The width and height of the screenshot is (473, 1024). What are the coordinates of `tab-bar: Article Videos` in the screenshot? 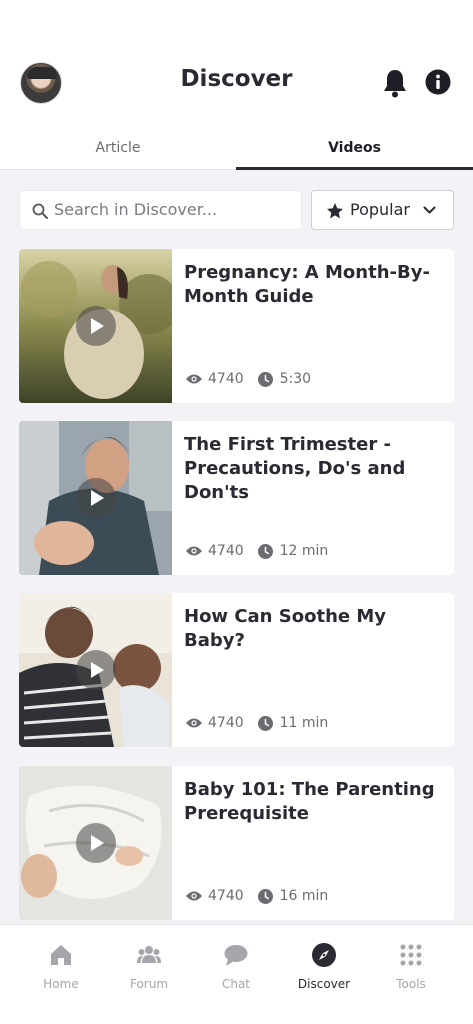 It's located at (236, 149).